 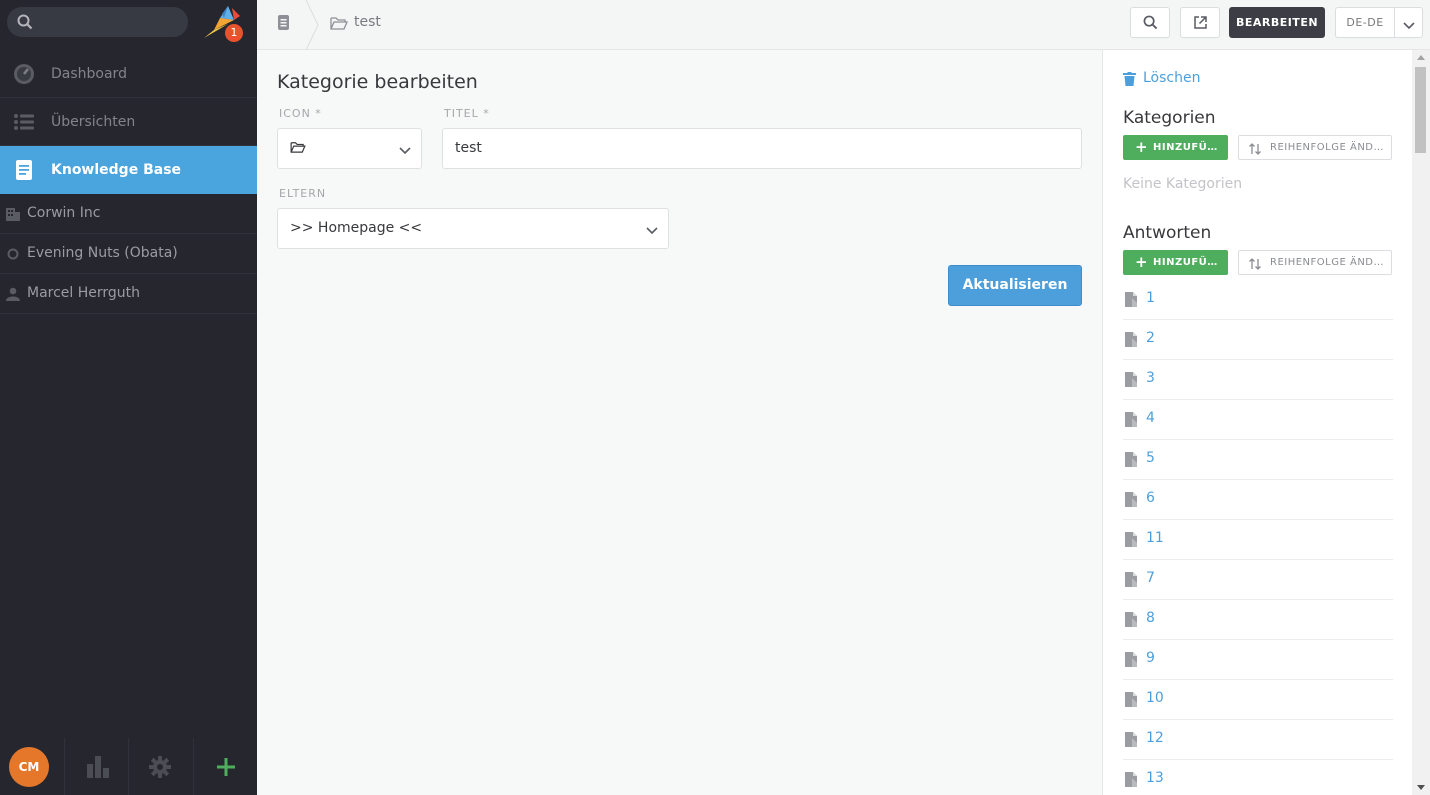 I want to click on dashboard-icon, so click(x=24, y=74).